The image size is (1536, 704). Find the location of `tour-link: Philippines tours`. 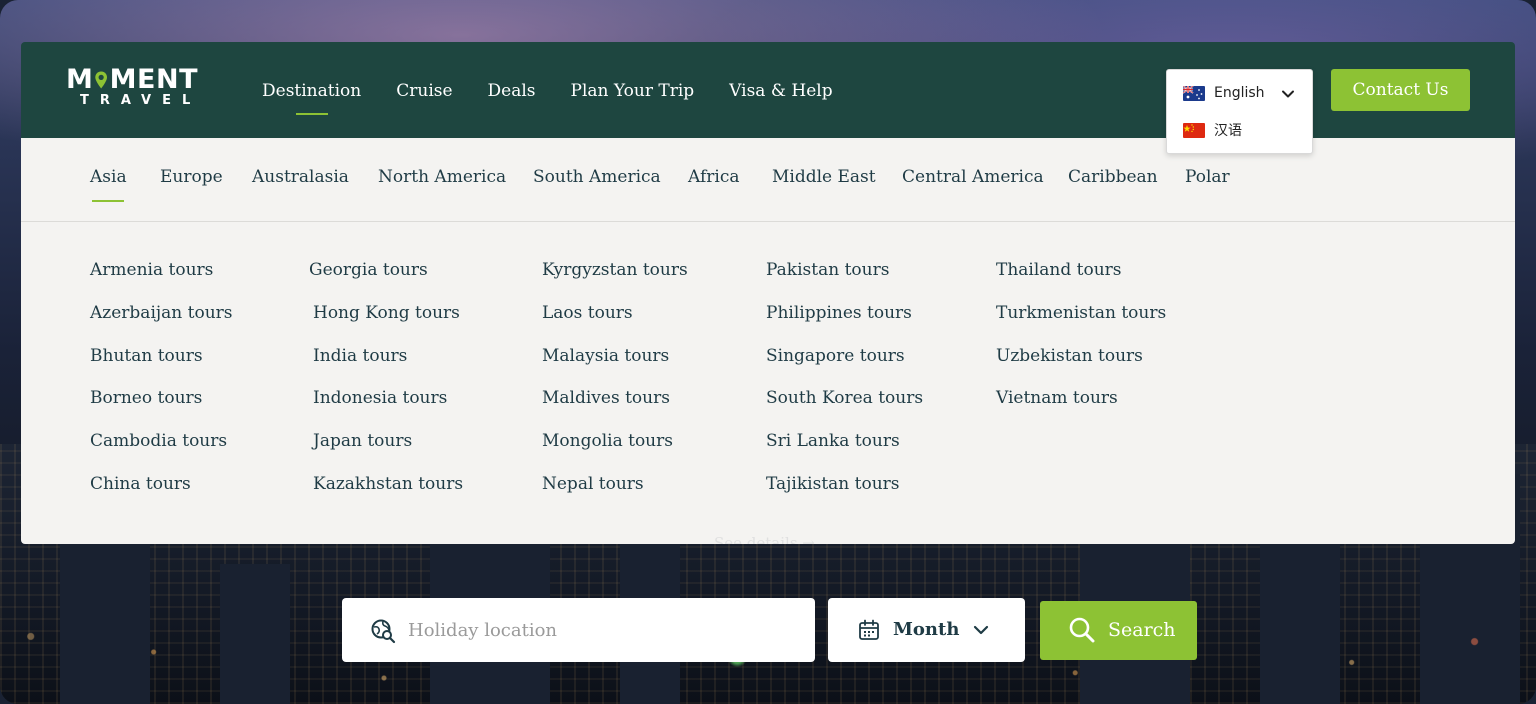

tour-link: Philippines tours is located at coordinates (844, 322).